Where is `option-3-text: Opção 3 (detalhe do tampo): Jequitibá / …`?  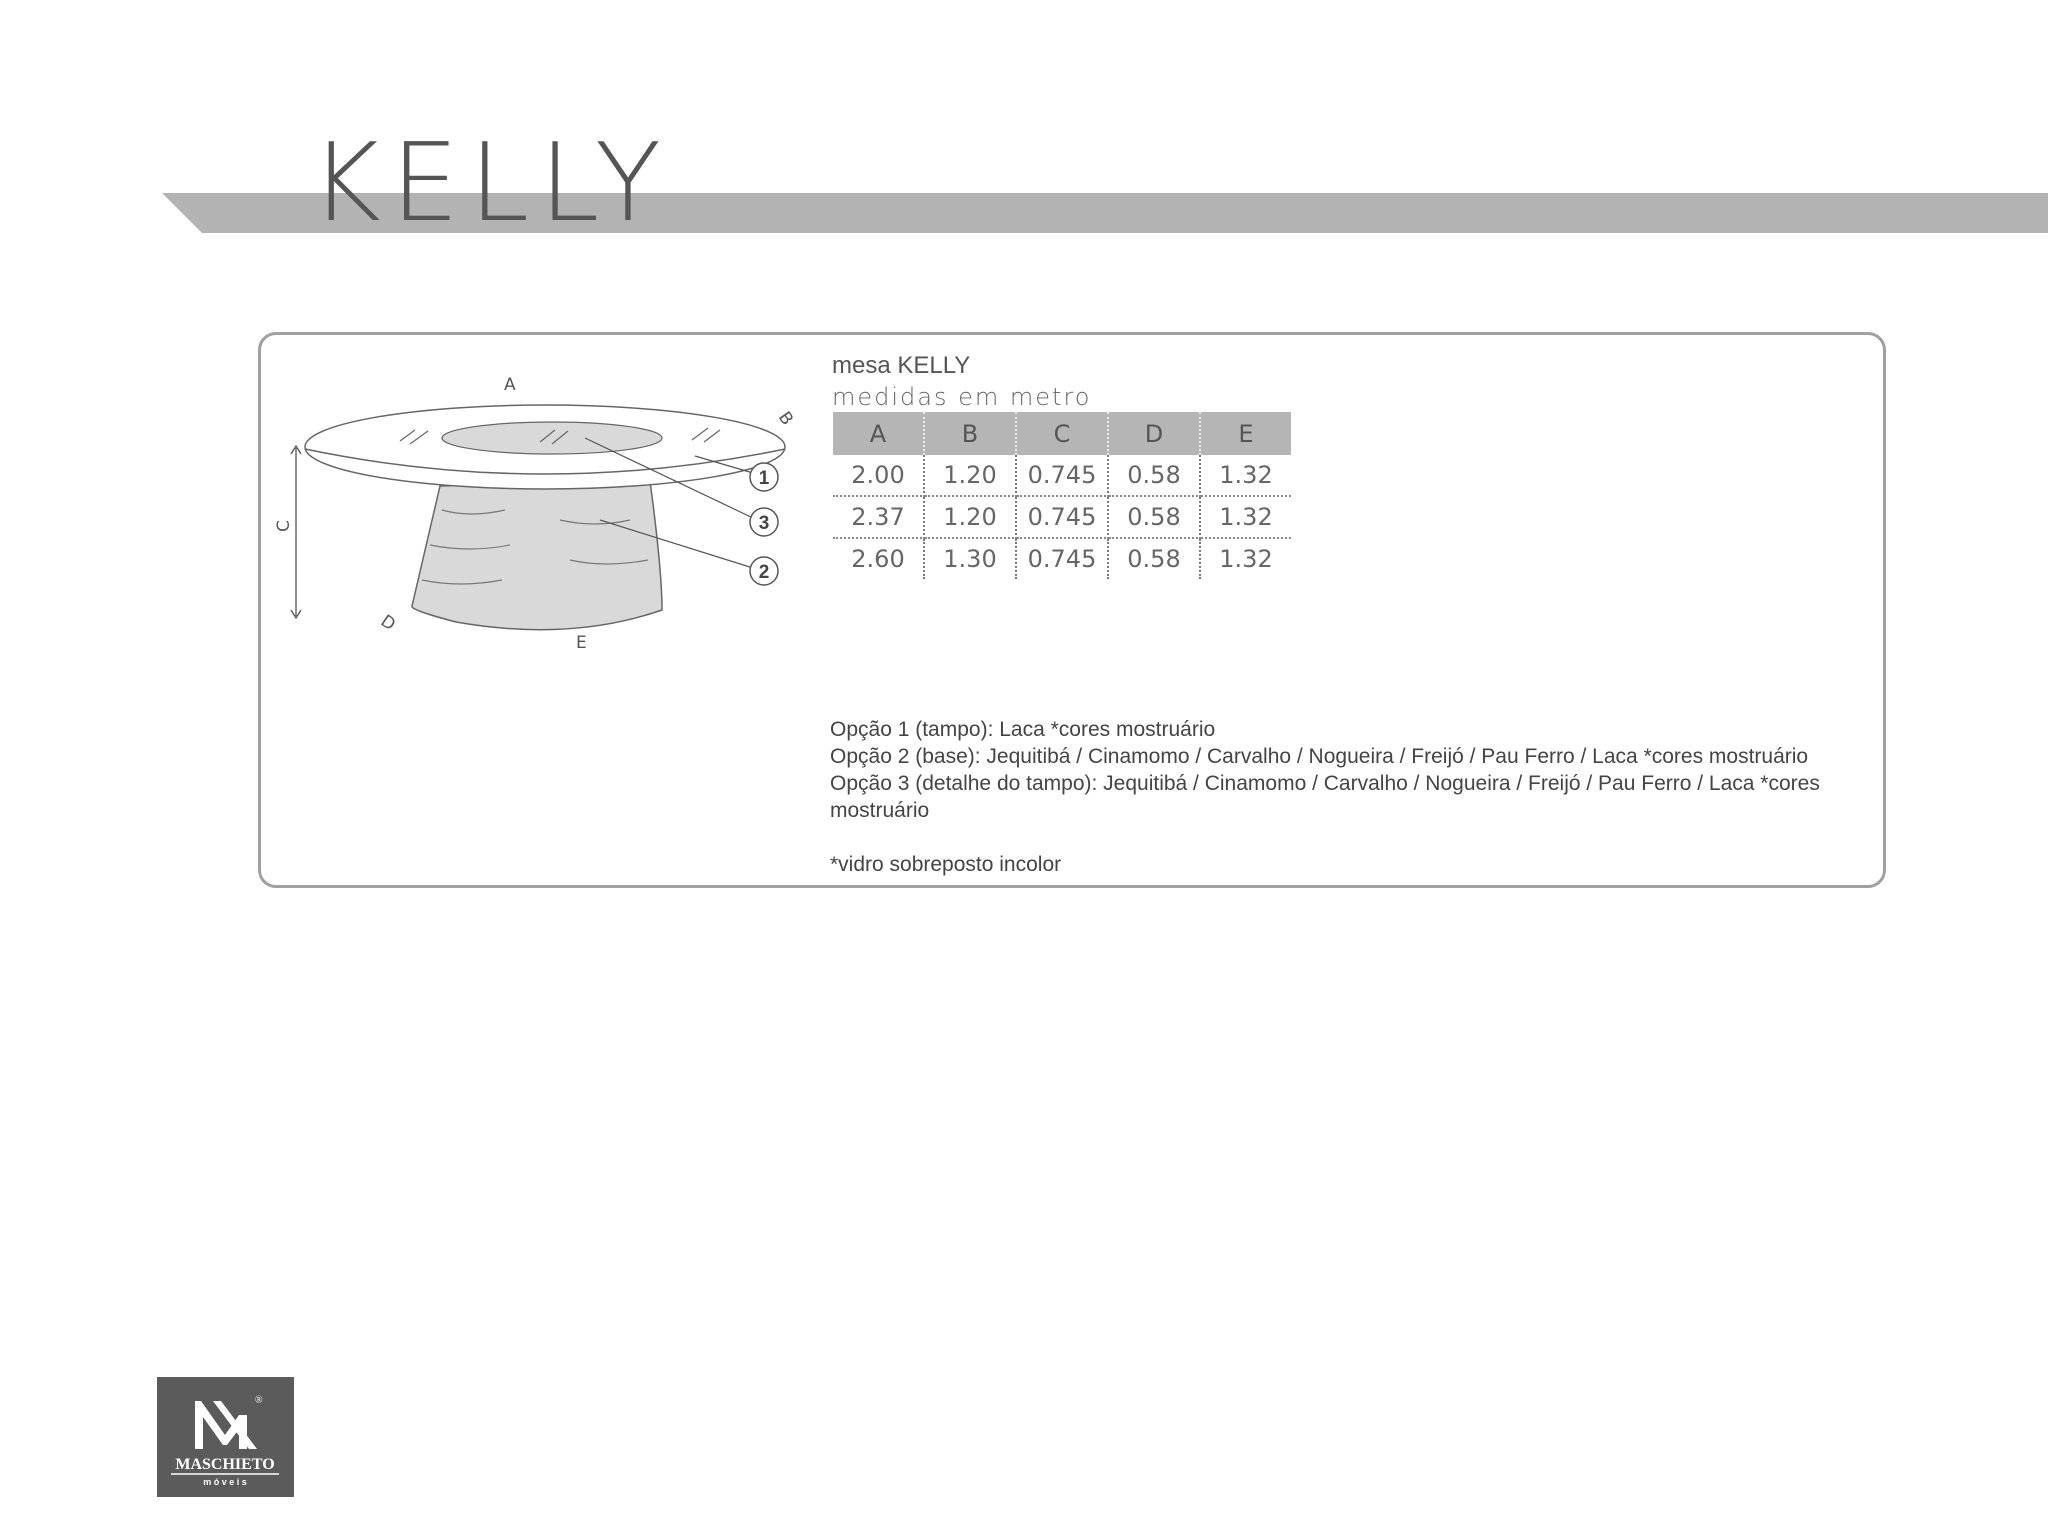 option-3-text: Opção 3 (detalhe do tampo): Jequitibá / … is located at coordinates (1325, 797).